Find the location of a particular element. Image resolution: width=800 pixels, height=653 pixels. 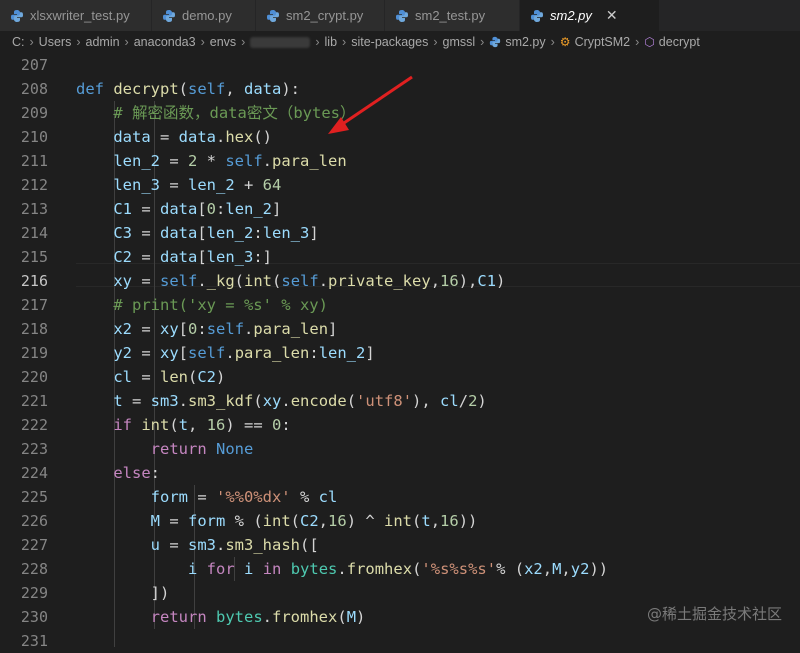

line-number: 210 is located at coordinates (34, 137).